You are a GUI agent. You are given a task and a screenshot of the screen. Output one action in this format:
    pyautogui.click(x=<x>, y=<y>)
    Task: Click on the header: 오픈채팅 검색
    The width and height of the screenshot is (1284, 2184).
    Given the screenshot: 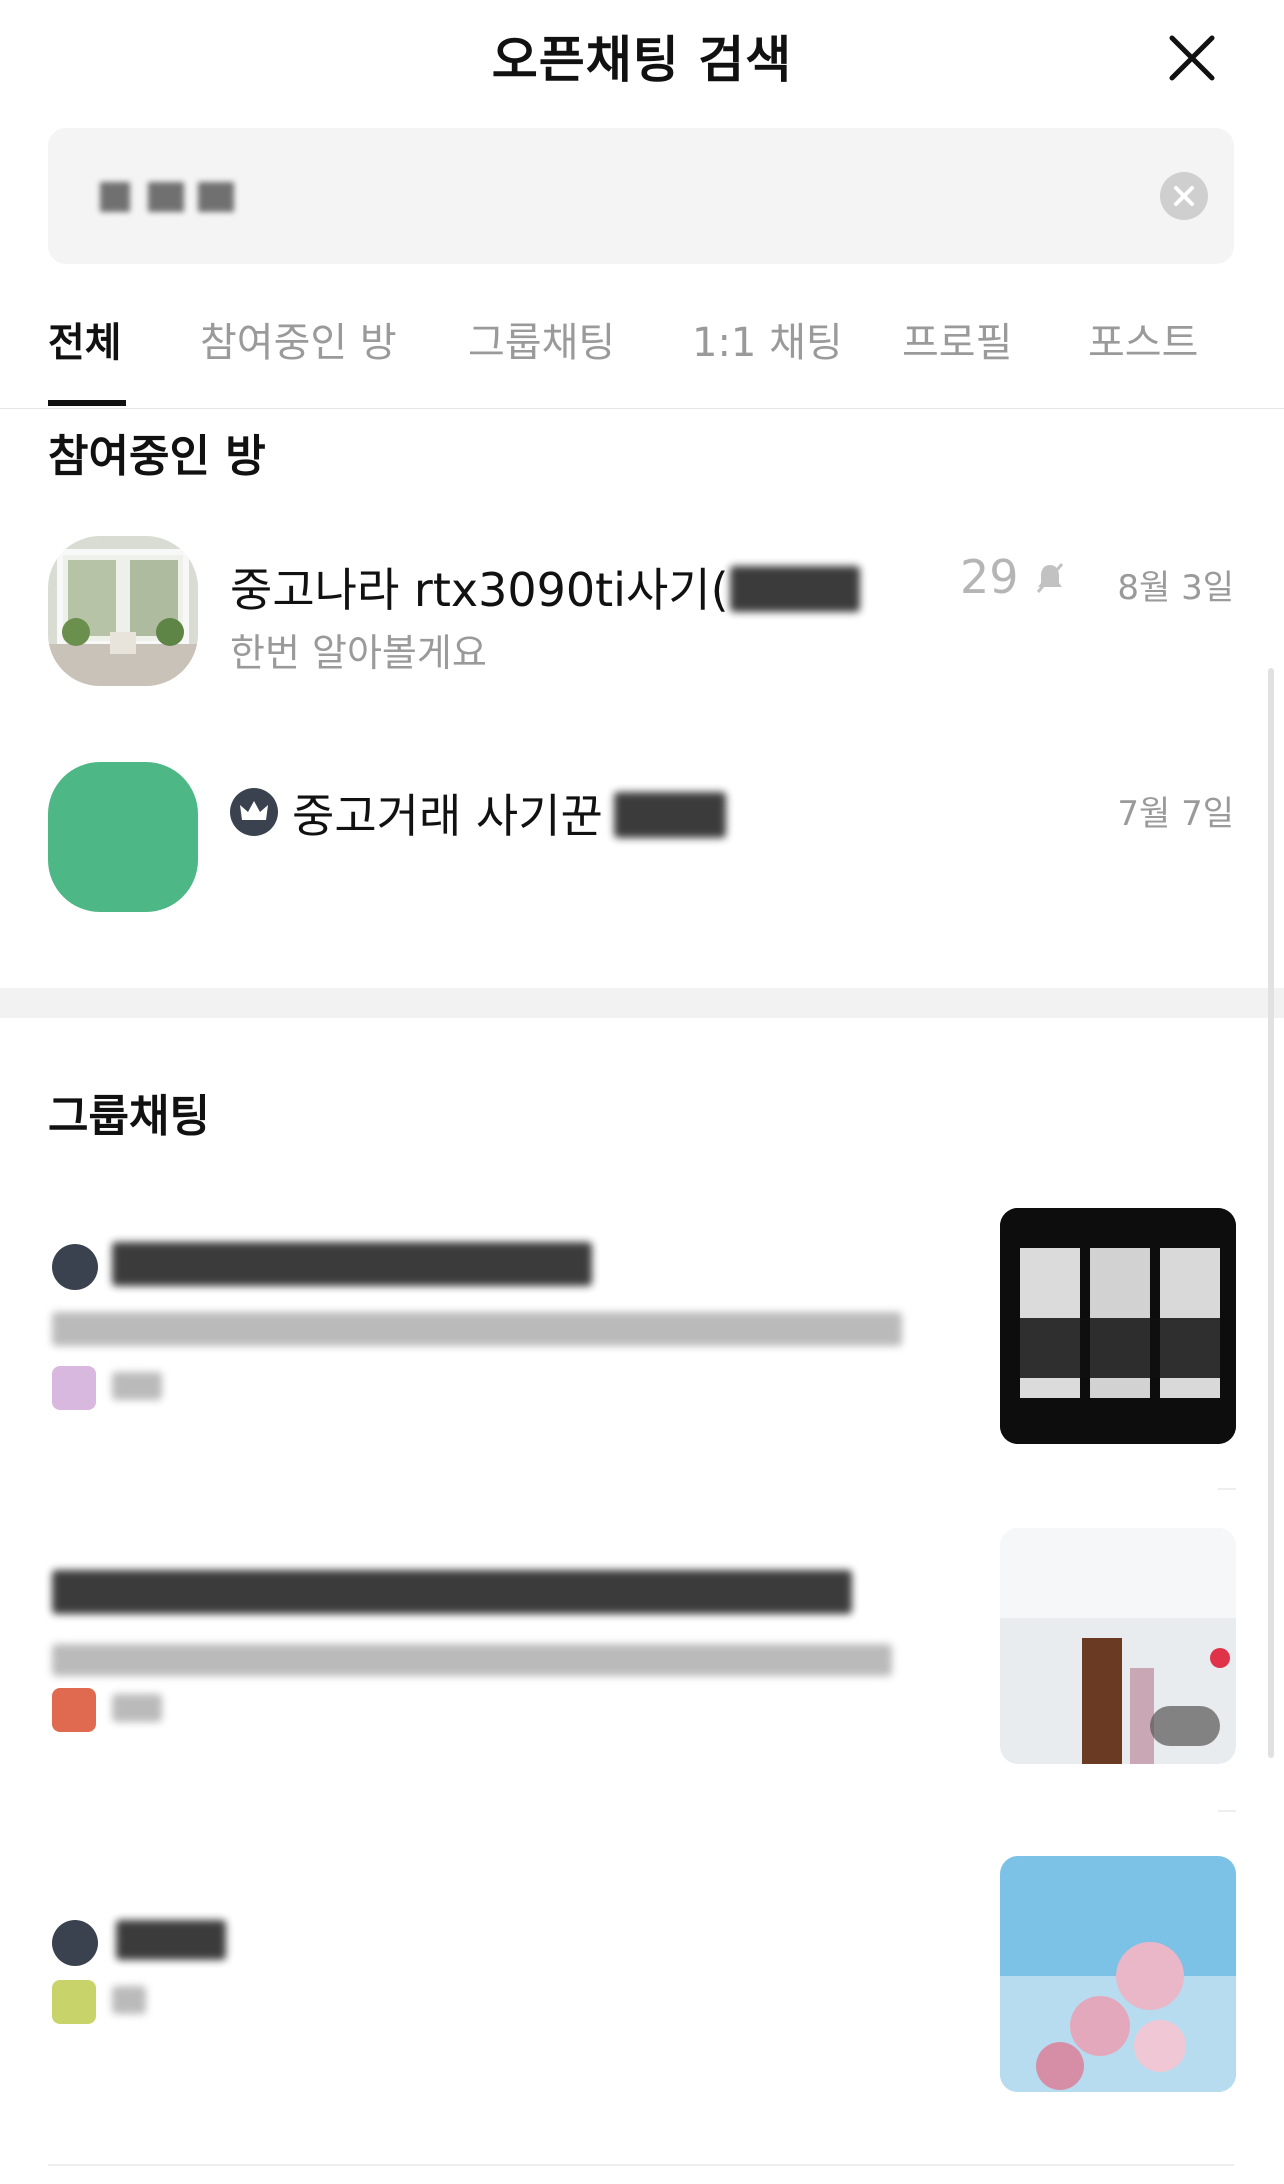 What is the action you would take?
    pyautogui.click(x=642, y=60)
    